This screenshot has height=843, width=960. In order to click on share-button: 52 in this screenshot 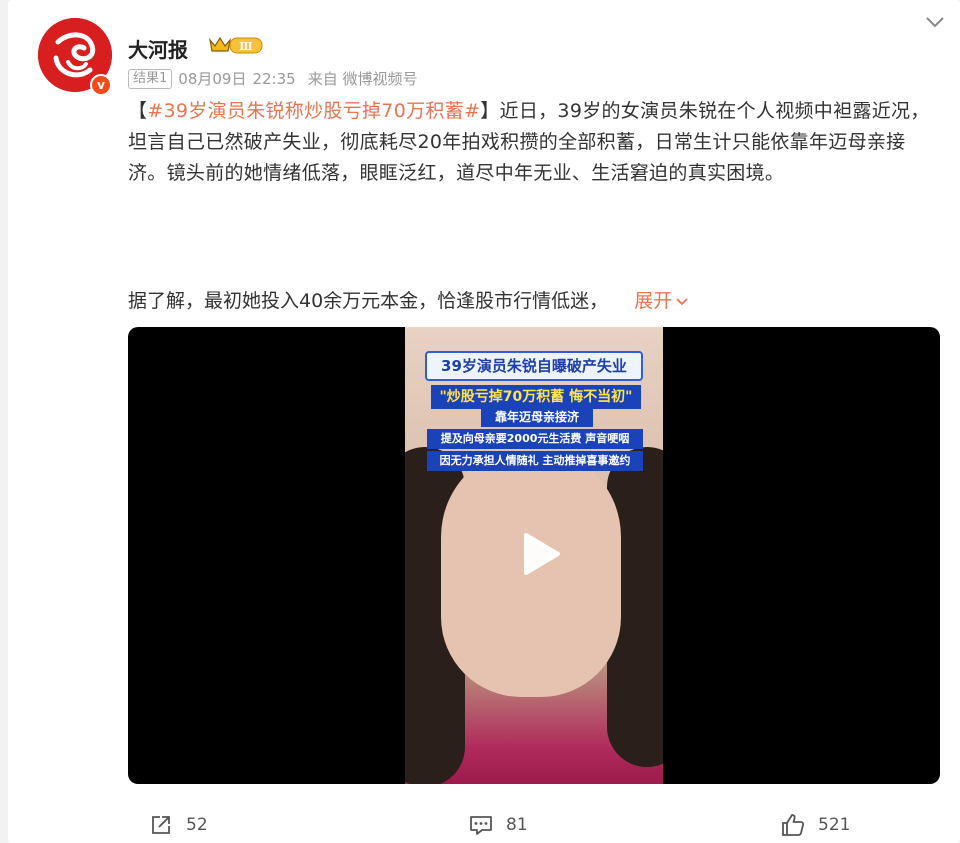, I will do `click(178, 825)`.